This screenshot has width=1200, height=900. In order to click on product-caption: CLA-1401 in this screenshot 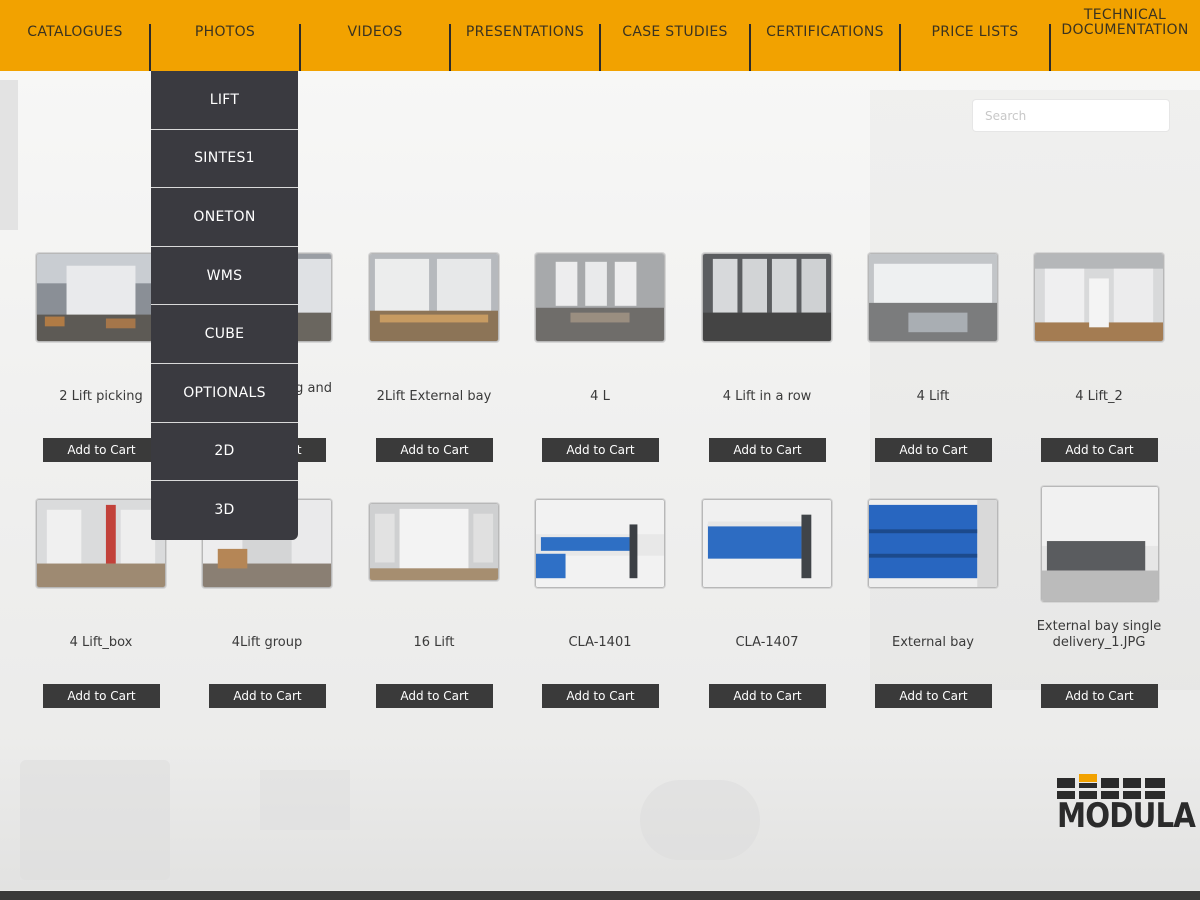, I will do `click(600, 642)`.